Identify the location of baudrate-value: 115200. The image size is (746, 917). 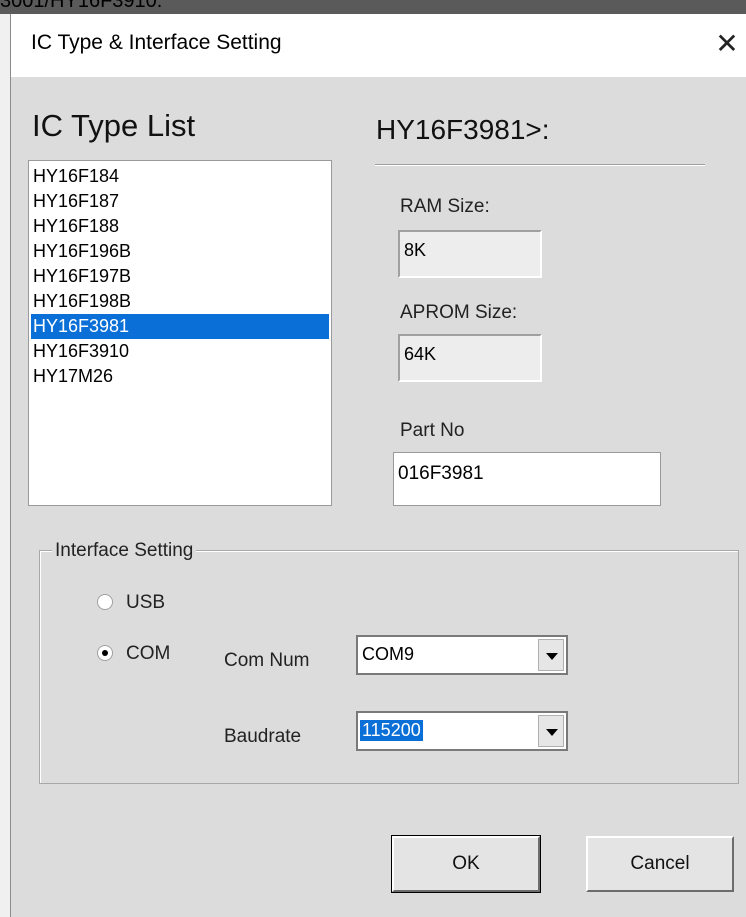
(391, 730).